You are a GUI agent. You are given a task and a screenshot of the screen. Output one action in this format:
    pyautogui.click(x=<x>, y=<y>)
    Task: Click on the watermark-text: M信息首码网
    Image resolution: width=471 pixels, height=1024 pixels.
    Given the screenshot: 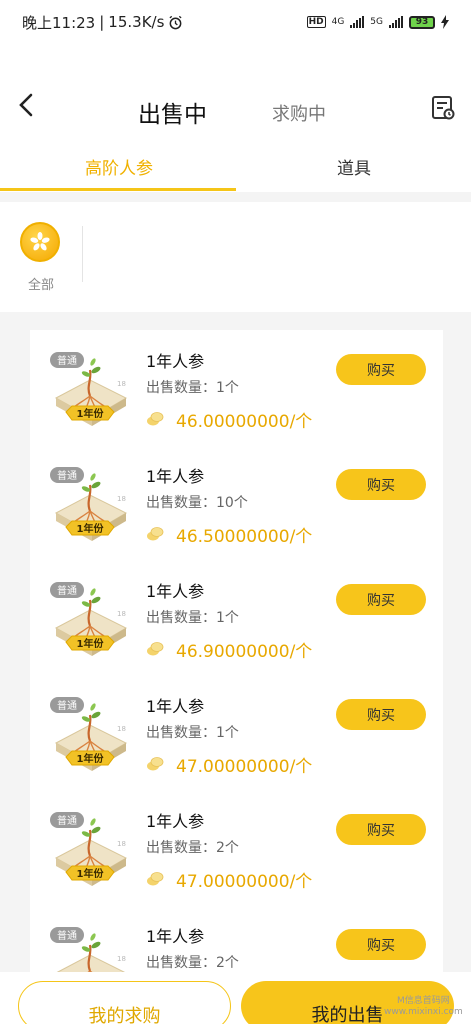 What is the action you would take?
    pyautogui.click(x=423, y=1001)
    